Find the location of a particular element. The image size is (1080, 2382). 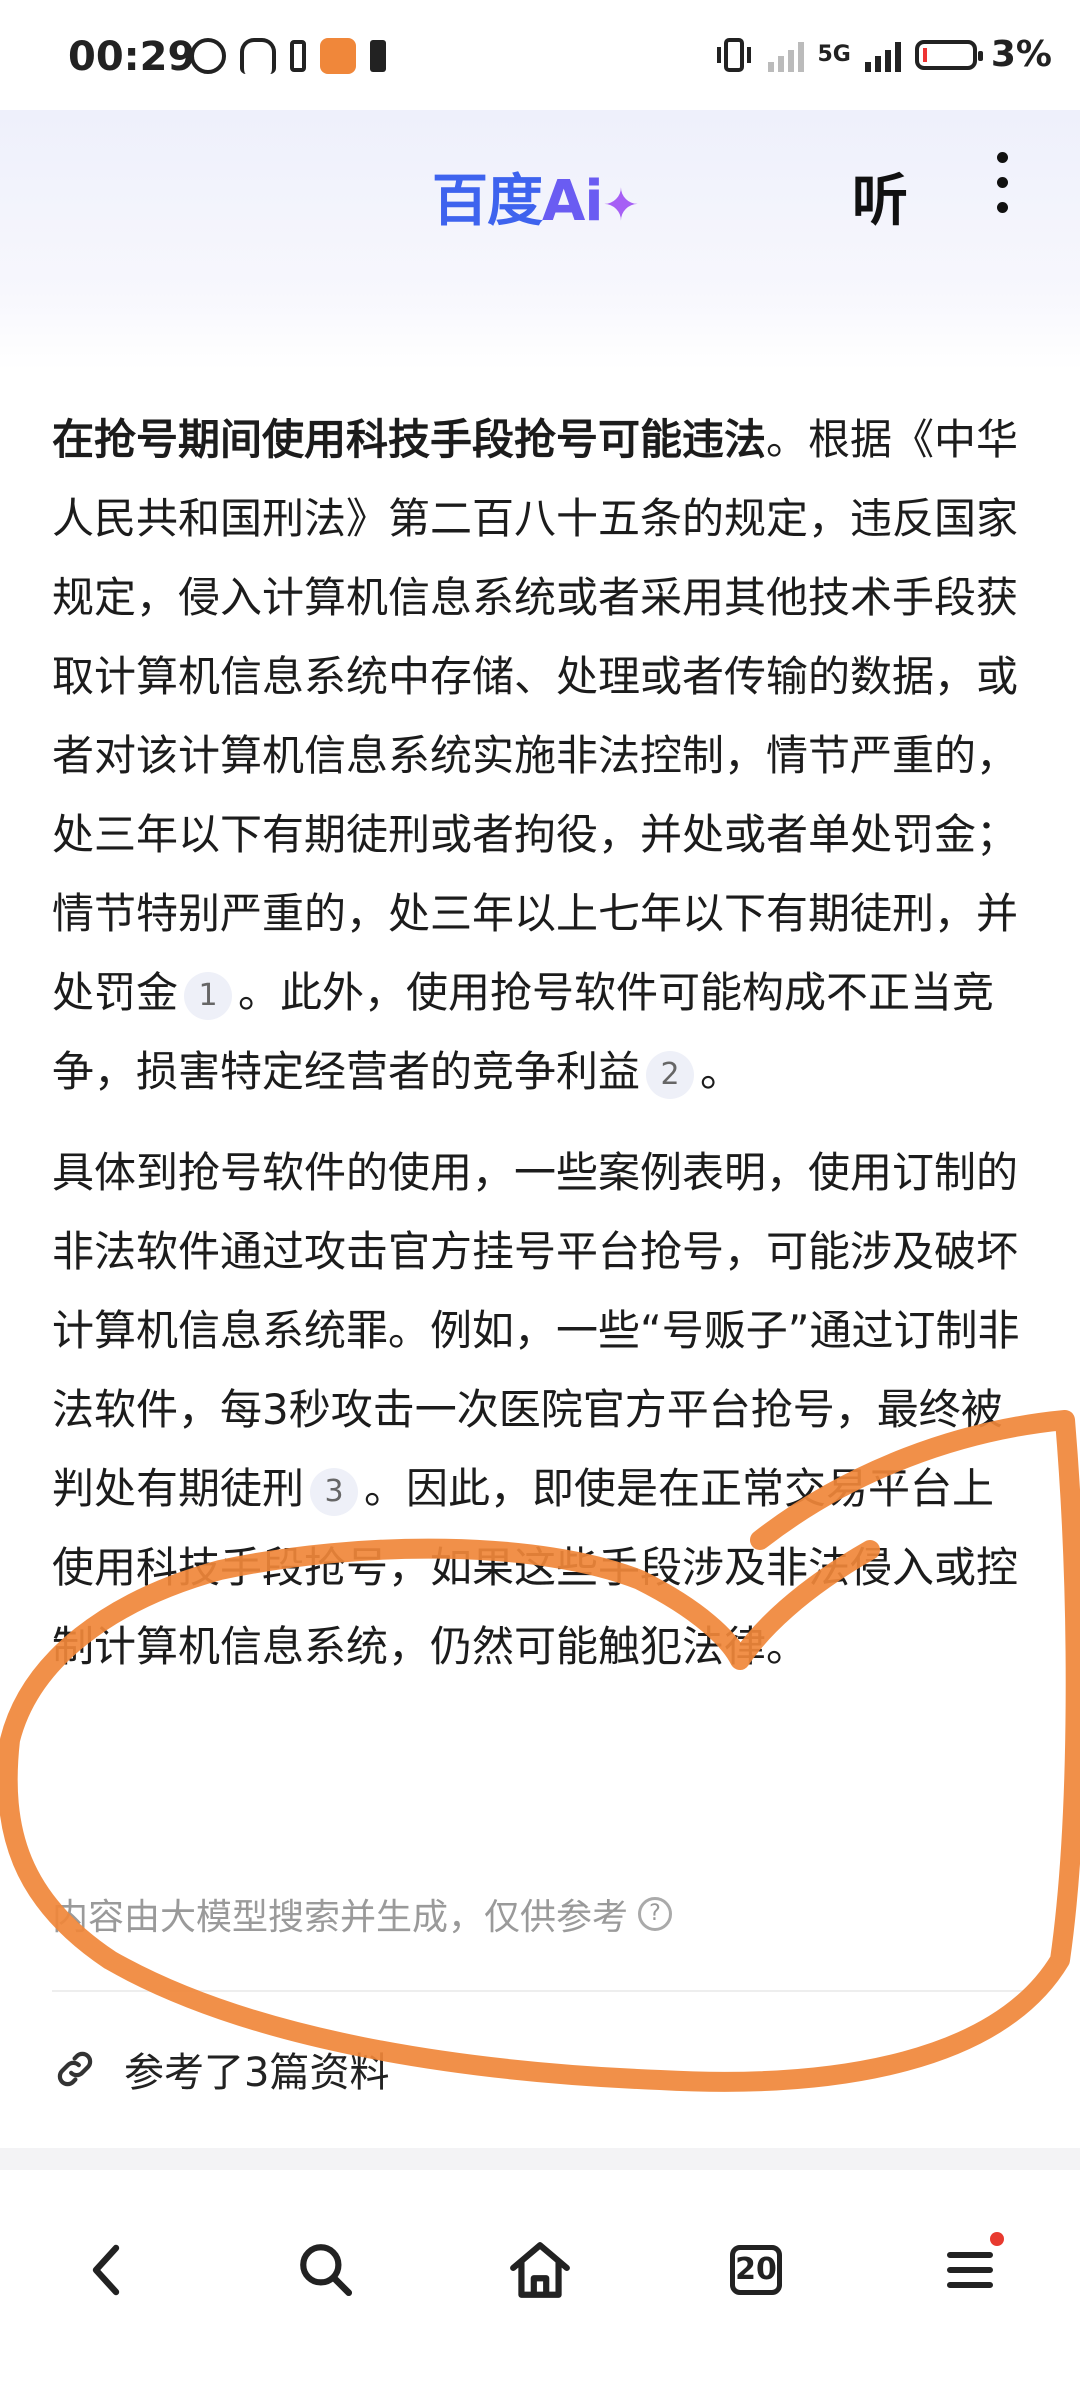

help-icon: ? is located at coordinates (655, 1914).